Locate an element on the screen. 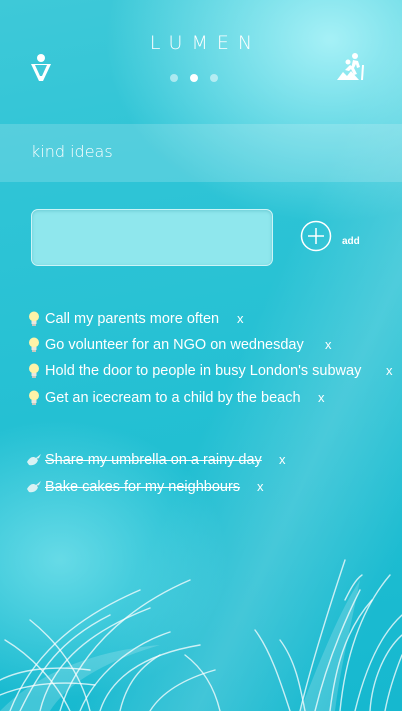 Image resolution: width=402 pixels, height=711 pixels. add-button: add is located at coordinates (333, 237).